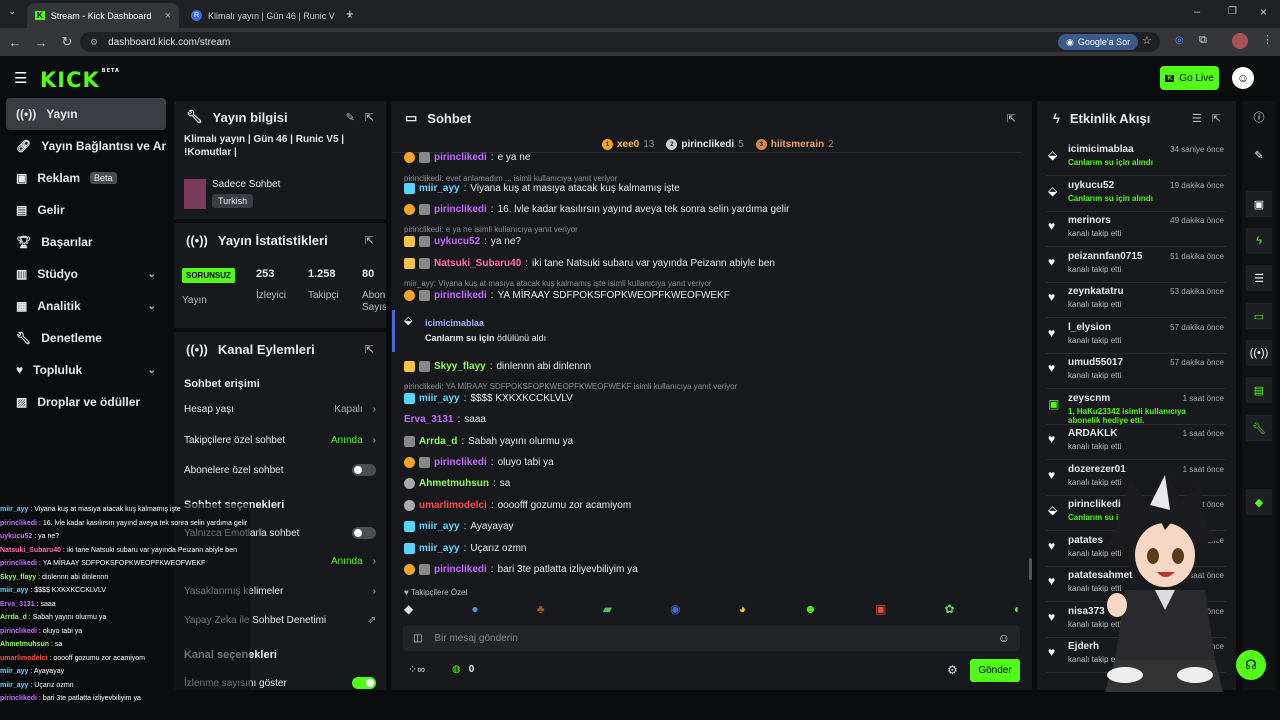 This screenshot has height=720, width=1280. Describe the element at coordinates (454, 323) in the screenshot. I see `event-username: icimicimablaa` at that location.